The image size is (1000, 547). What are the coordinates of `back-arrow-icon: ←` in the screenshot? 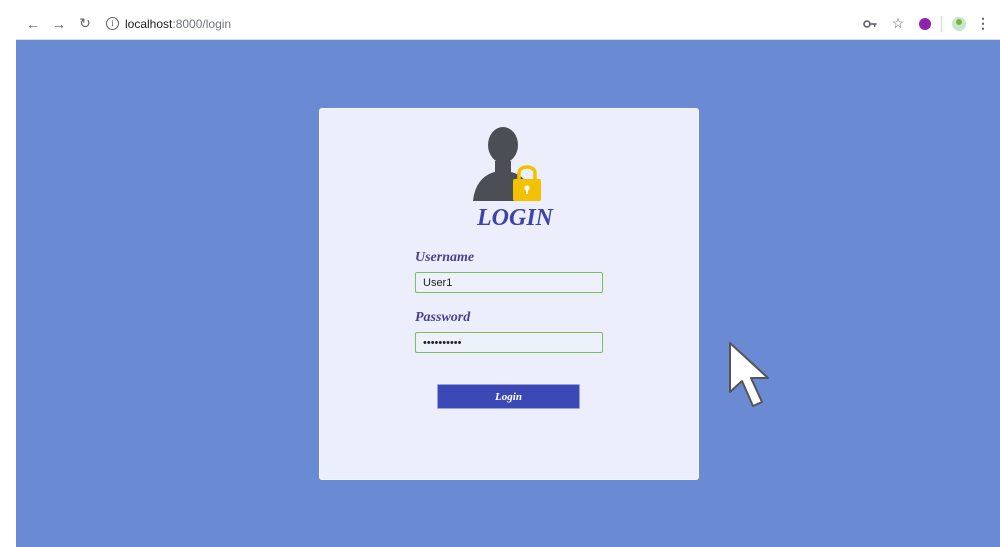 It's located at (33, 24).